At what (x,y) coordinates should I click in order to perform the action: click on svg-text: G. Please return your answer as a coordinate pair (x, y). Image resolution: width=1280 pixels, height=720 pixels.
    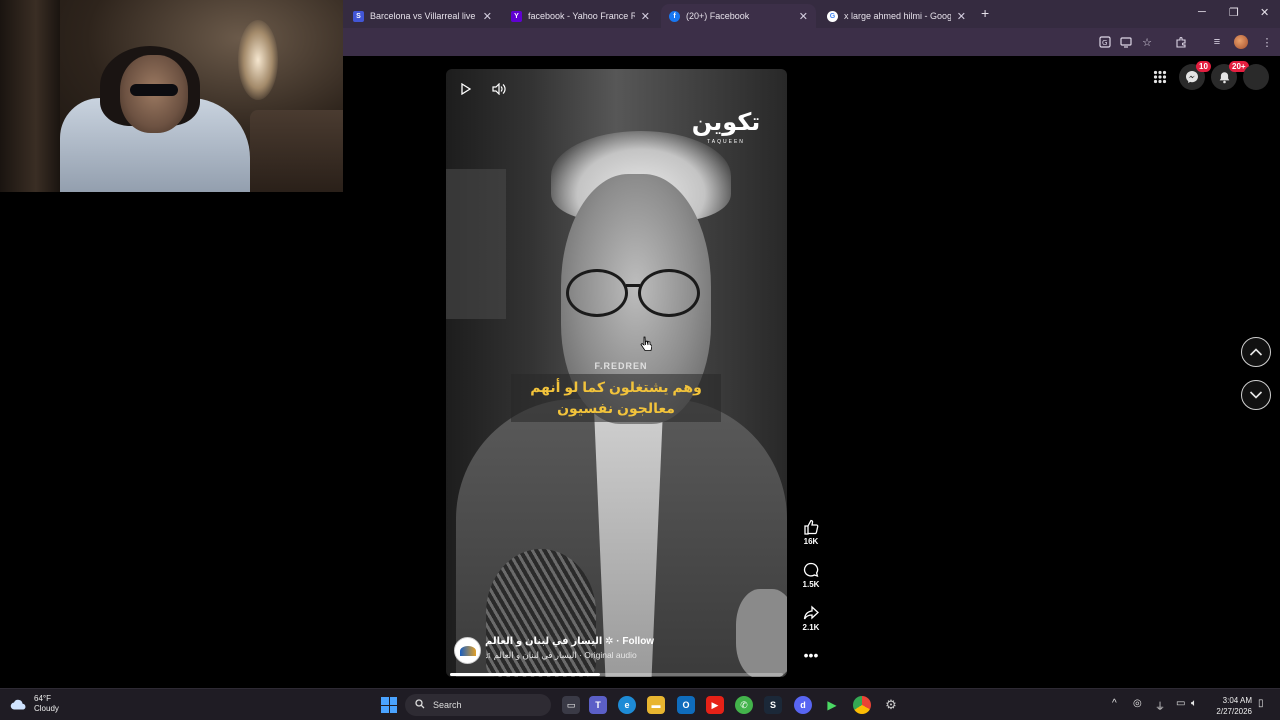
    Looking at the image, I should click on (1104, 43).